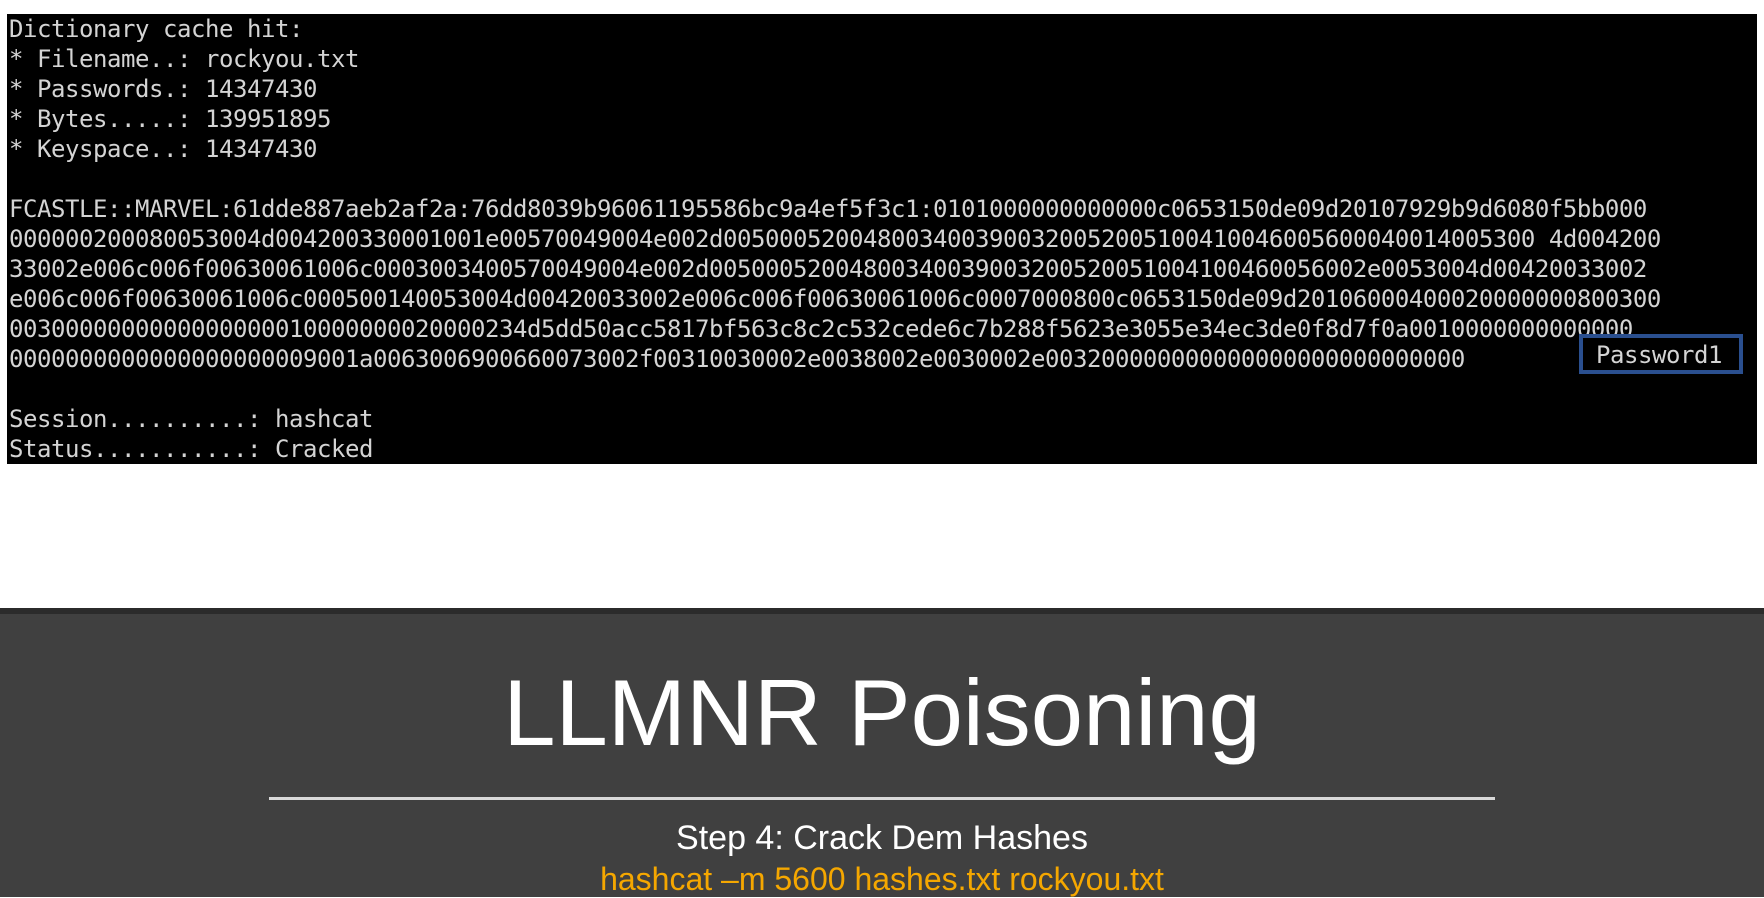  I want to click on terminal-line: * Bytes.....: 139951895, so click(170, 119).